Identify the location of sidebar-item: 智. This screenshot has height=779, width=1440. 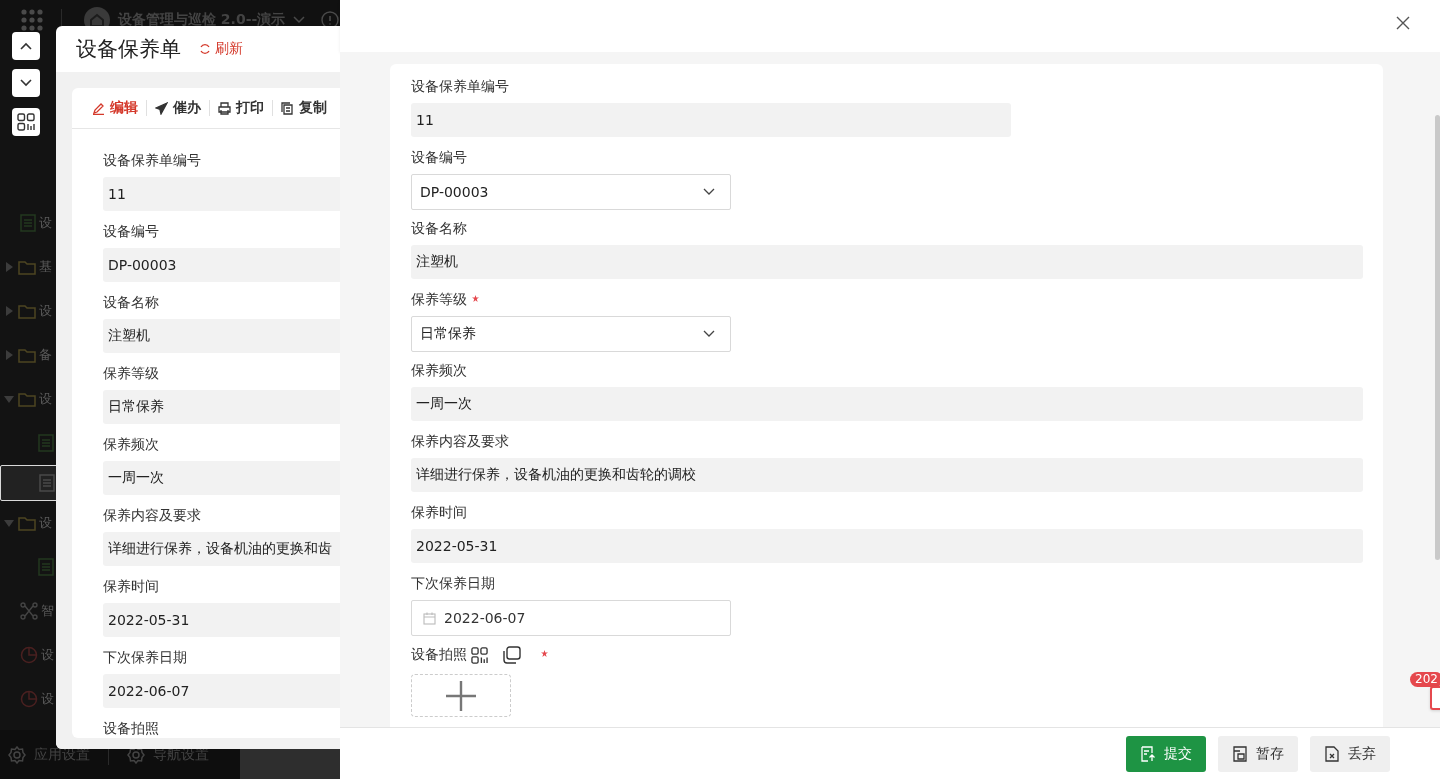
(28, 611).